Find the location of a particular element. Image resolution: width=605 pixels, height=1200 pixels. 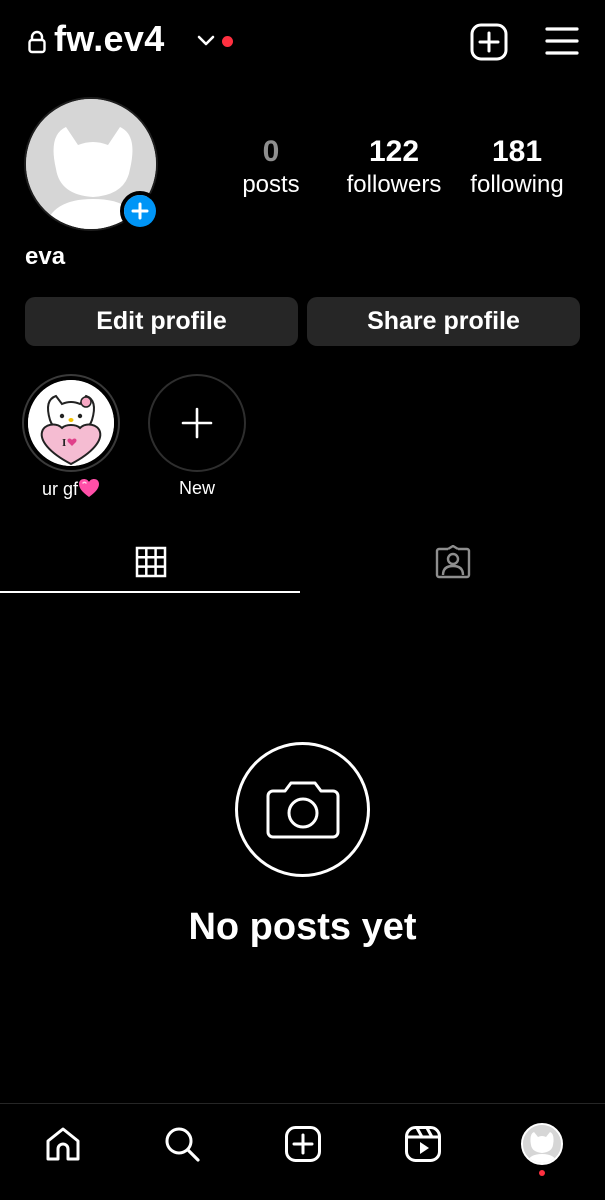

camera-icon is located at coordinates (302, 809).